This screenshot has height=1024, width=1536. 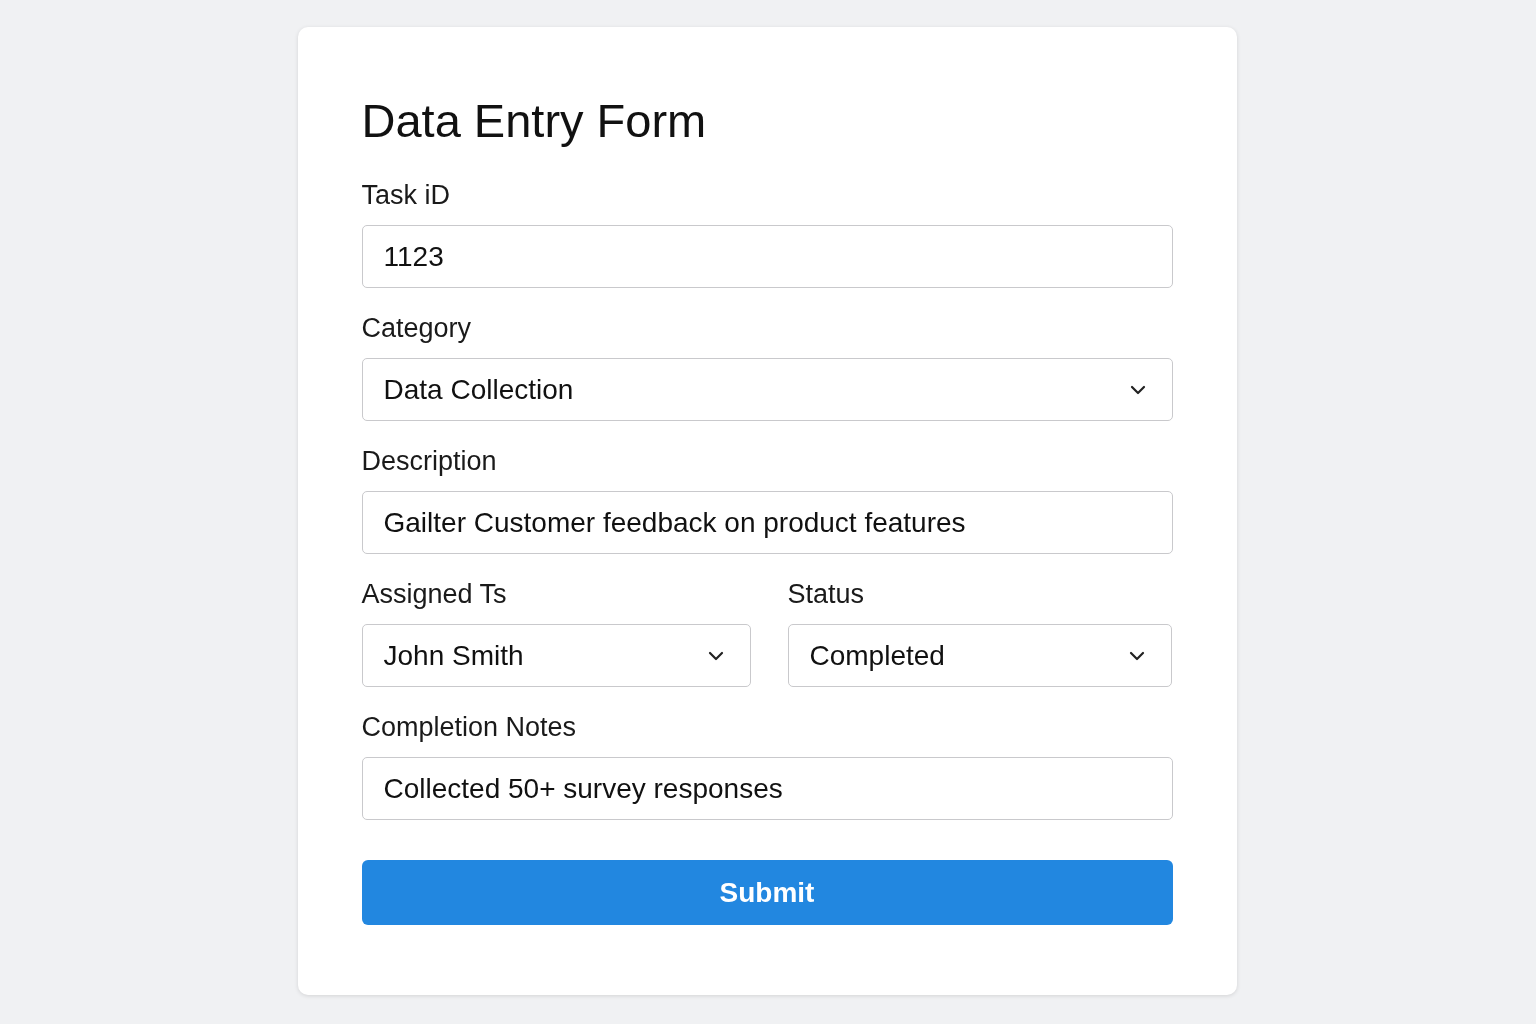 What do you see at coordinates (767, 389) in the screenshot?
I see `select-field: Data Collection` at bounding box center [767, 389].